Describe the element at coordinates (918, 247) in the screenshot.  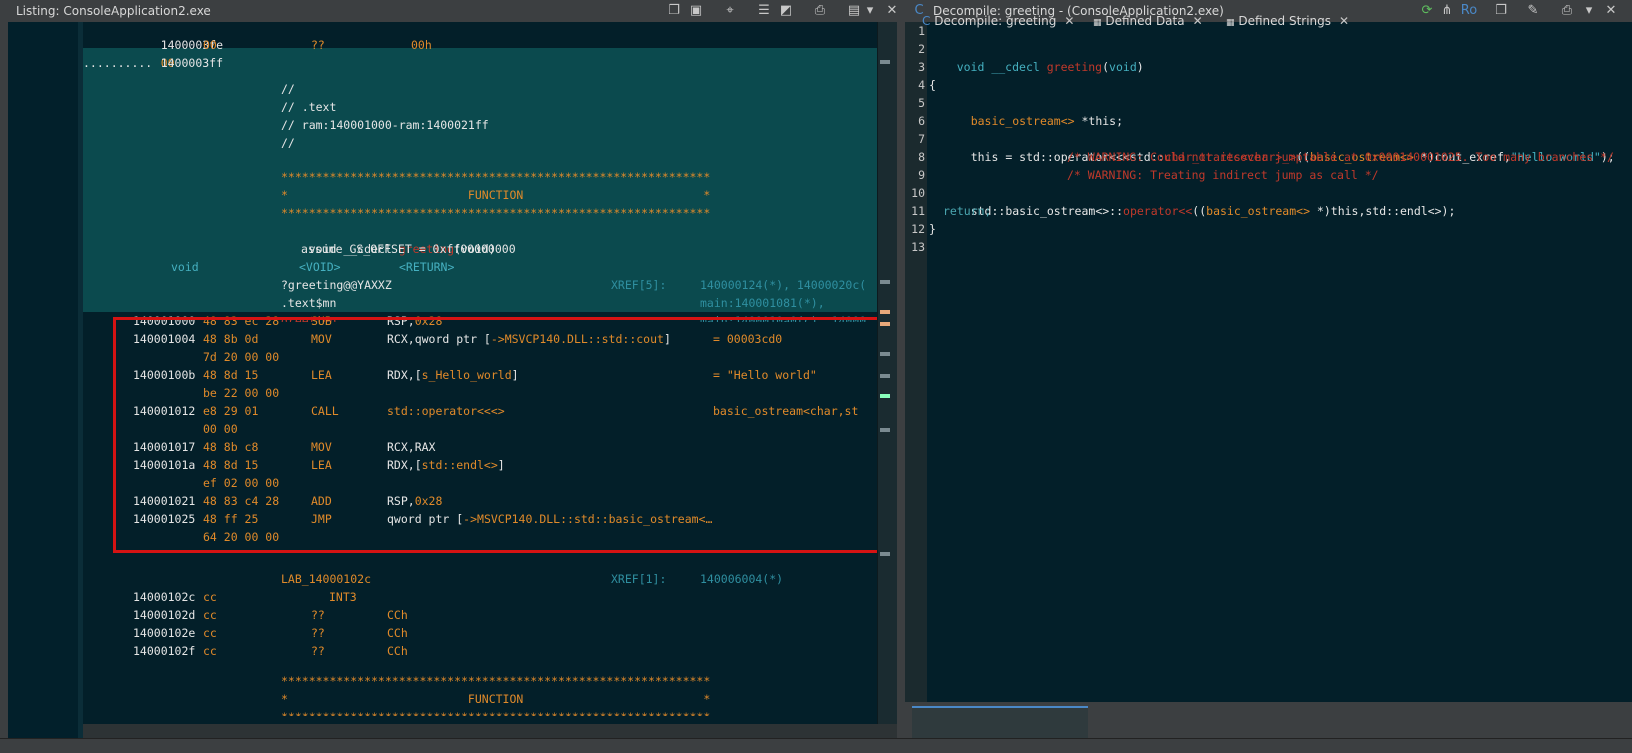
I see `line-number: 13` at that location.